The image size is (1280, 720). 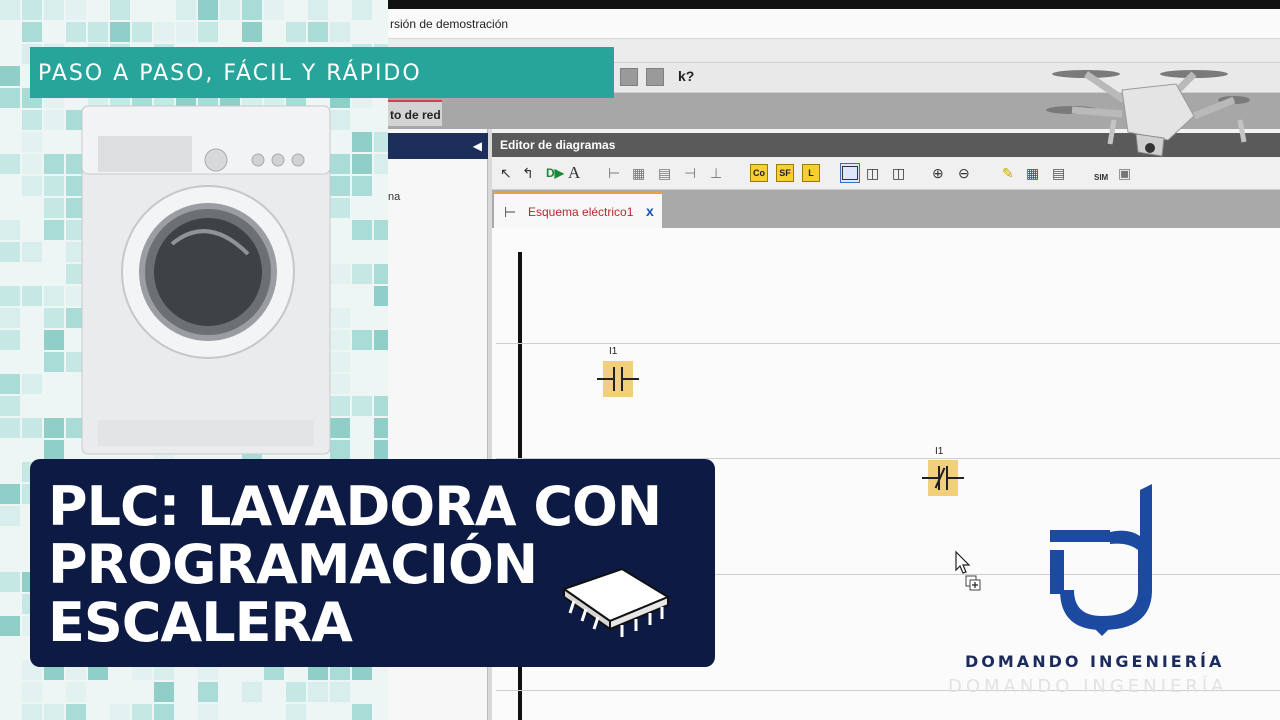 I want to click on zoom-out-icon: ⊖, so click(x=964, y=173).